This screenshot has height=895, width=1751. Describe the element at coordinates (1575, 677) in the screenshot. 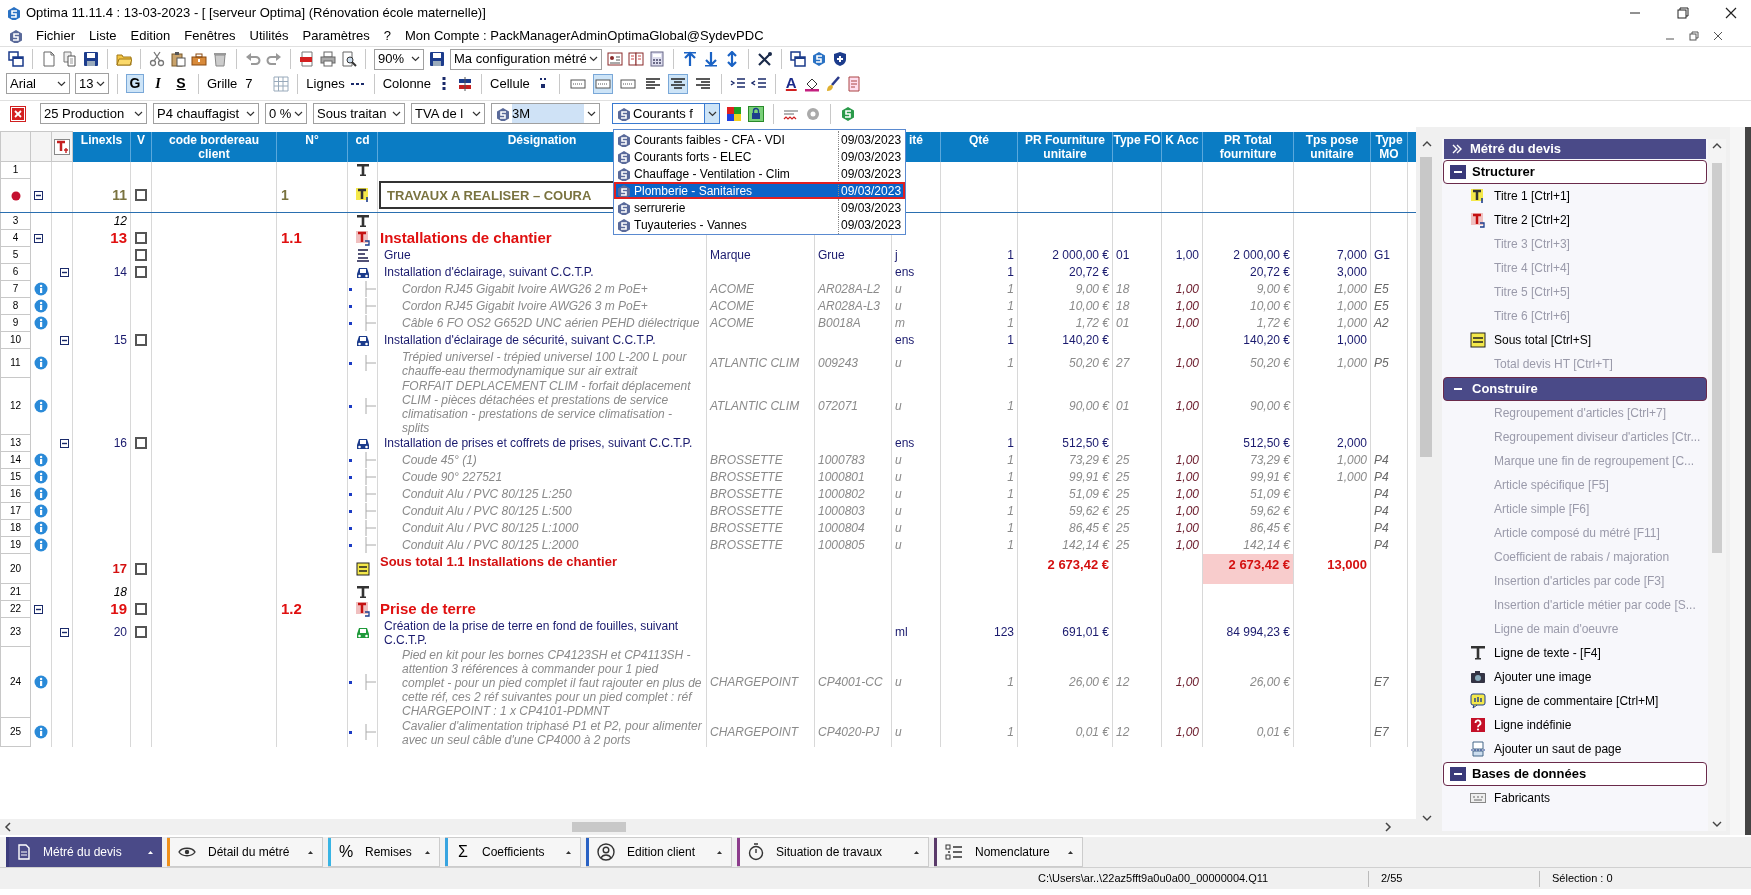

I see `panel-item: Ajouter une image` at that location.